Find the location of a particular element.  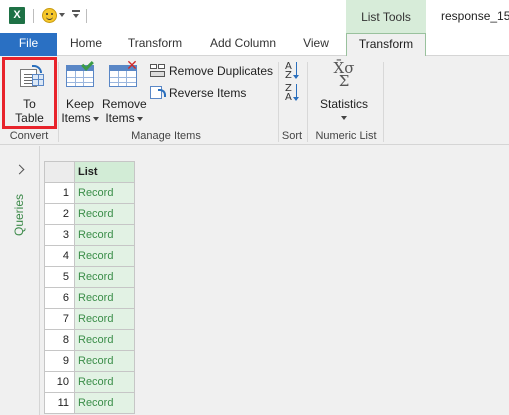

grid-corner is located at coordinates (59, 172).